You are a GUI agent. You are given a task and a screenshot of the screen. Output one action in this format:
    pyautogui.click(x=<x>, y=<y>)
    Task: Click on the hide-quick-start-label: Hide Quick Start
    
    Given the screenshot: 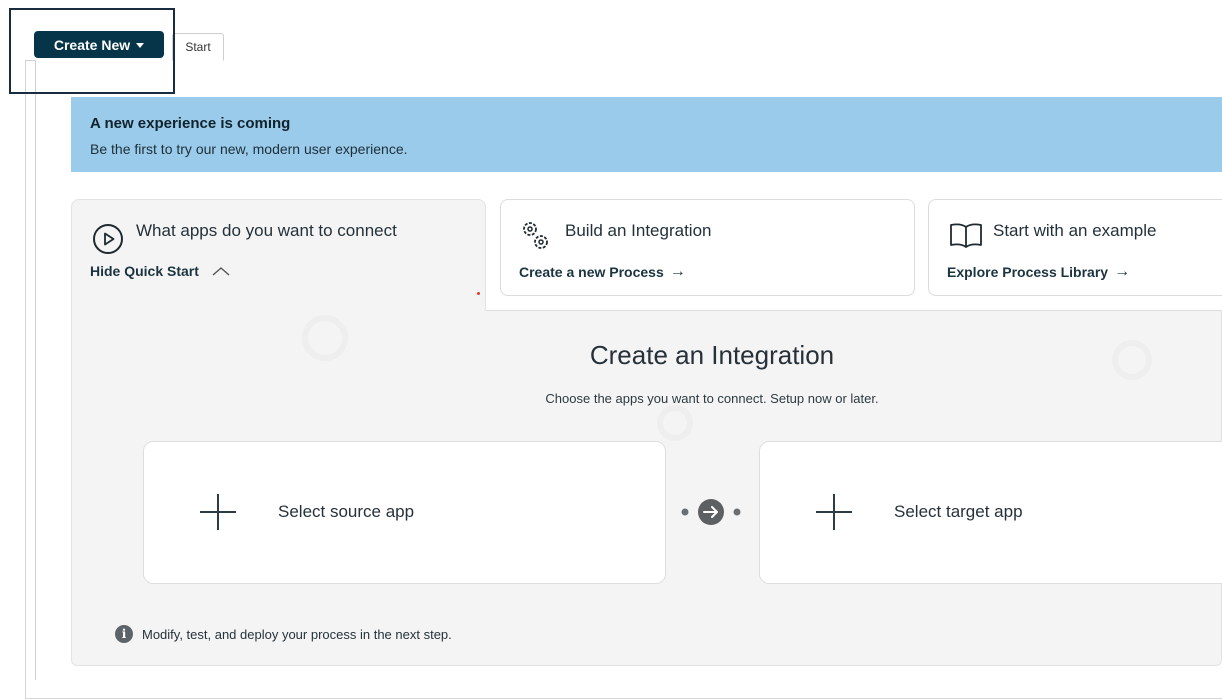 What is the action you would take?
    pyautogui.click(x=144, y=271)
    